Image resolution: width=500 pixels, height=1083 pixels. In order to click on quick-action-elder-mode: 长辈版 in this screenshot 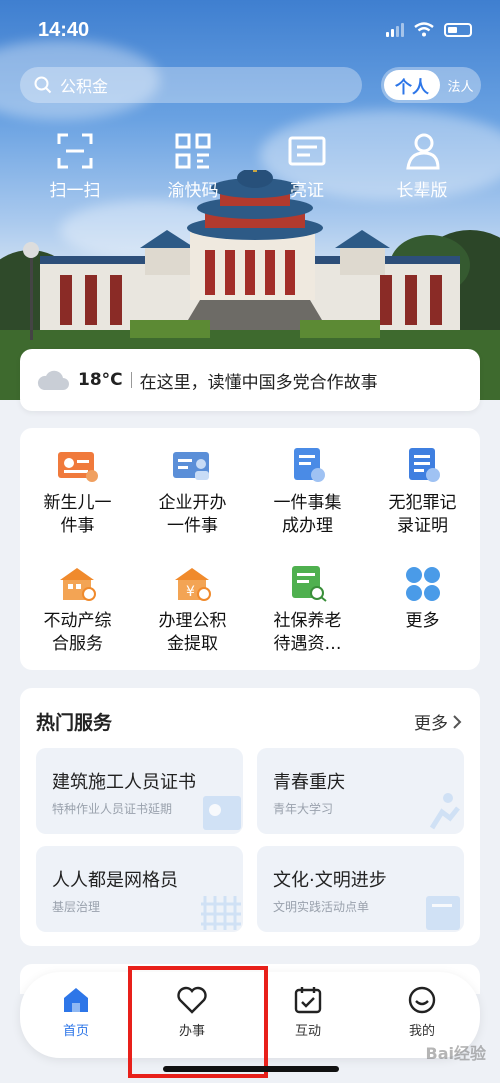, I will do `click(422, 166)`.